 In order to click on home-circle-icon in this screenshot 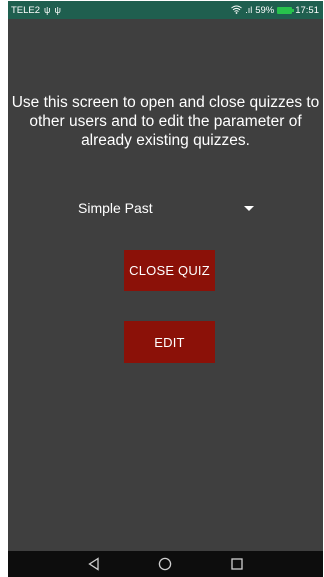, I will do `click(165, 564)`.